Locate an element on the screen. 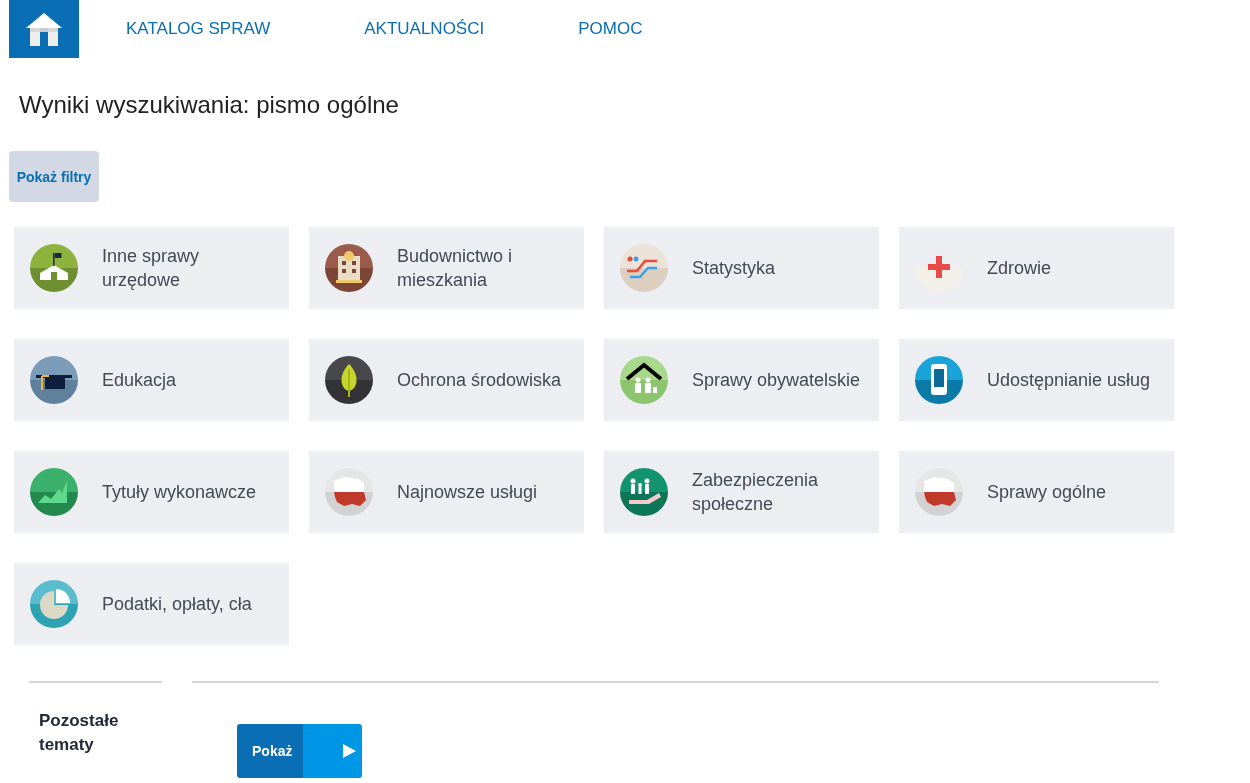 Image resolution: width=1250 pixels, height=783 pixels. family-house-icon is located at coordinates (644, 380).